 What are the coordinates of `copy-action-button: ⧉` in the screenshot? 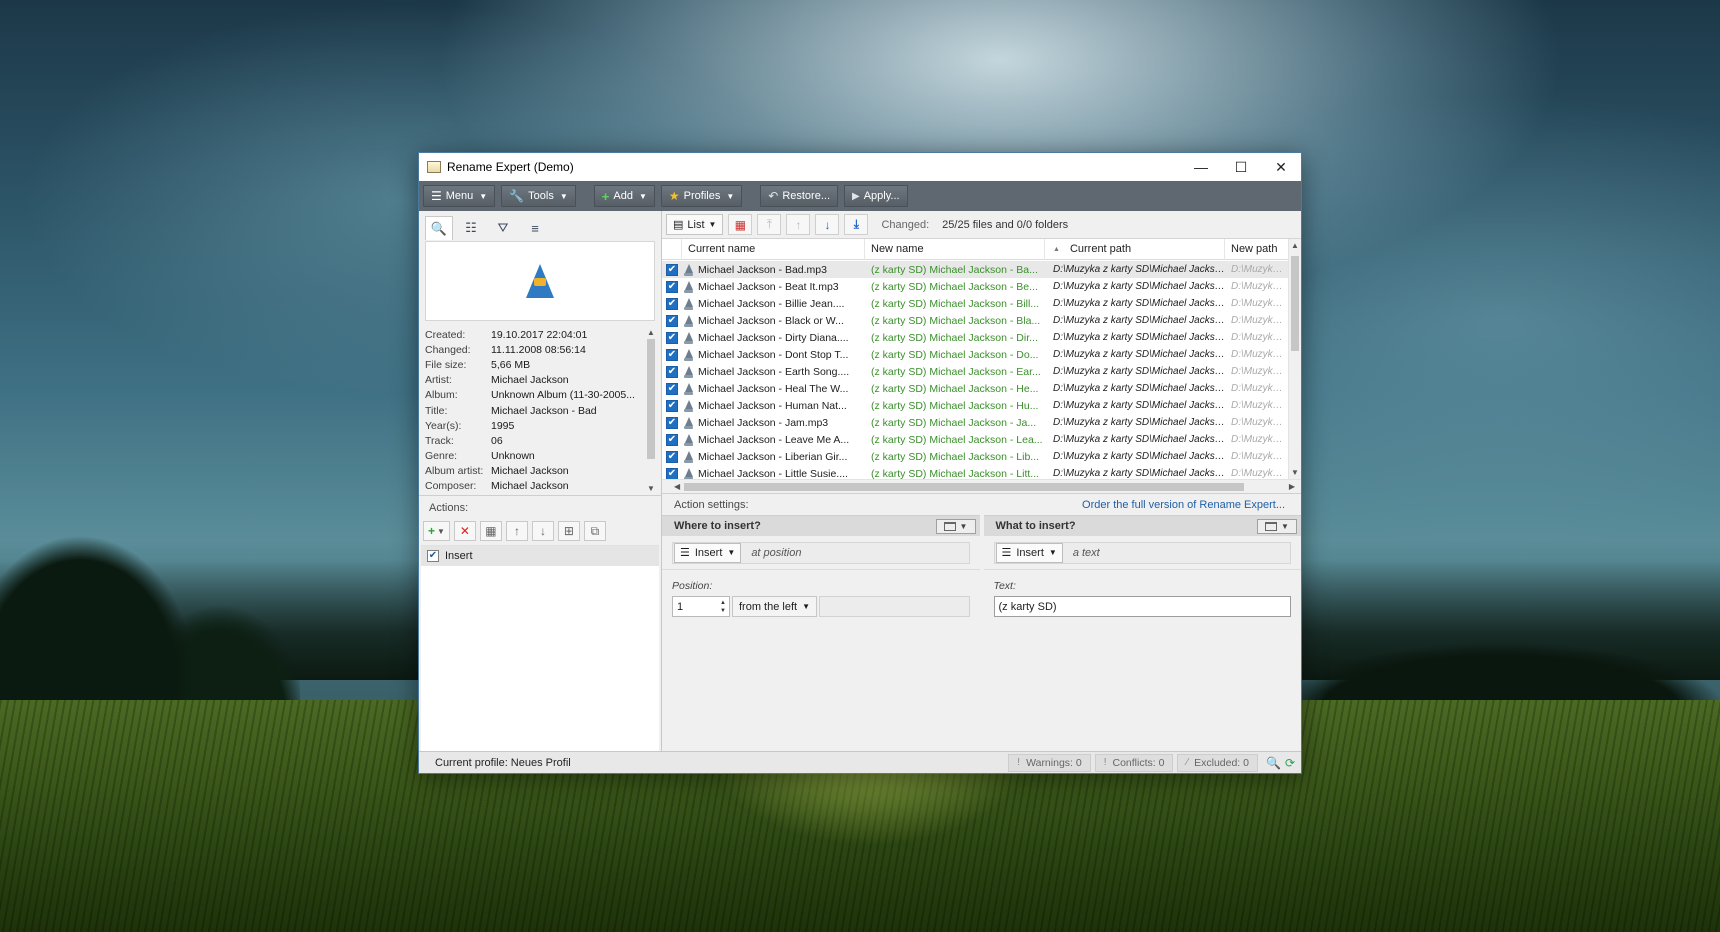 It's located at (594, 531).